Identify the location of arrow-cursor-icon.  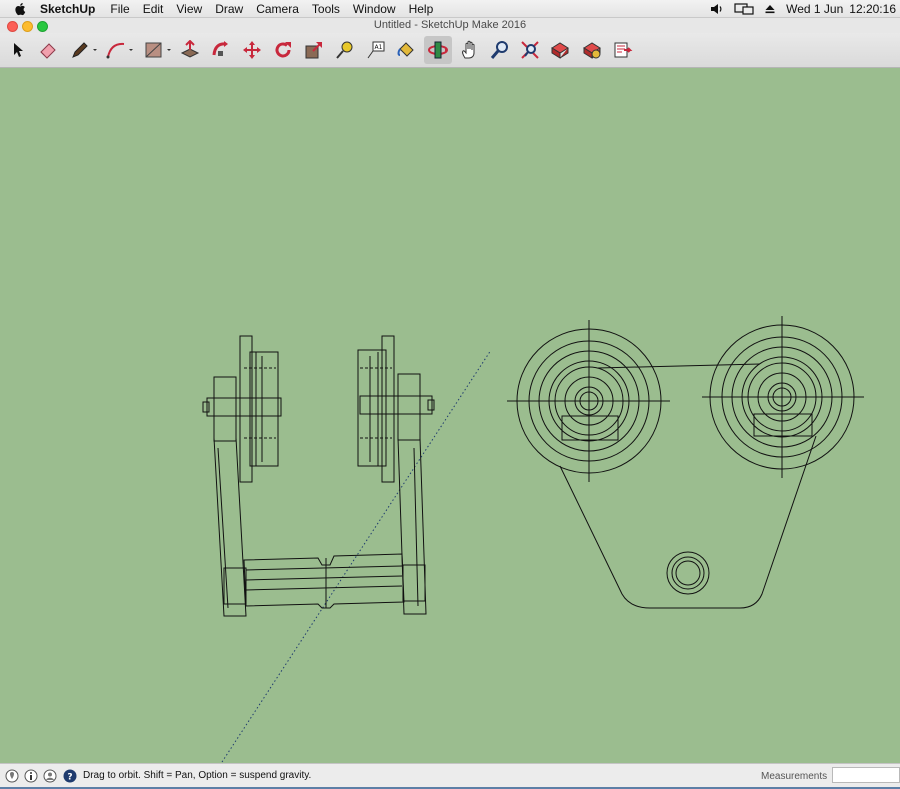
(18, 50).